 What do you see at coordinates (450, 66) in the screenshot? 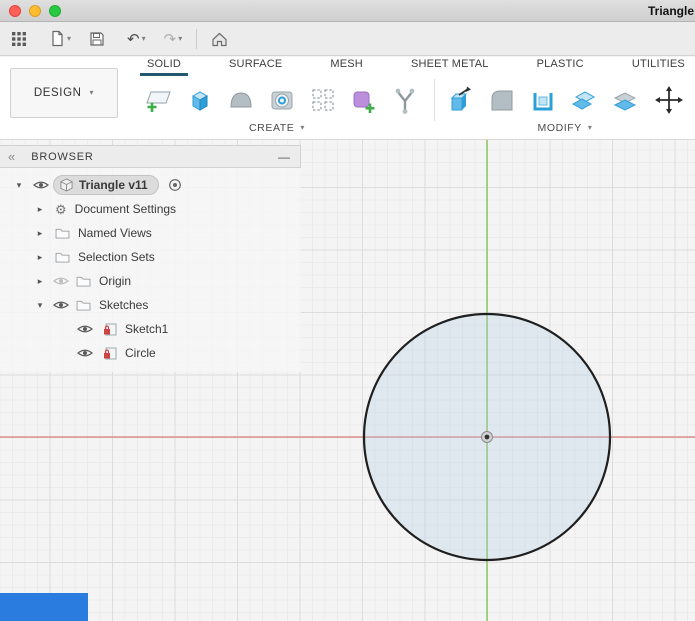
I see `tab-sheet-metal: SHEET METAL` at bounding box center [450, 66].